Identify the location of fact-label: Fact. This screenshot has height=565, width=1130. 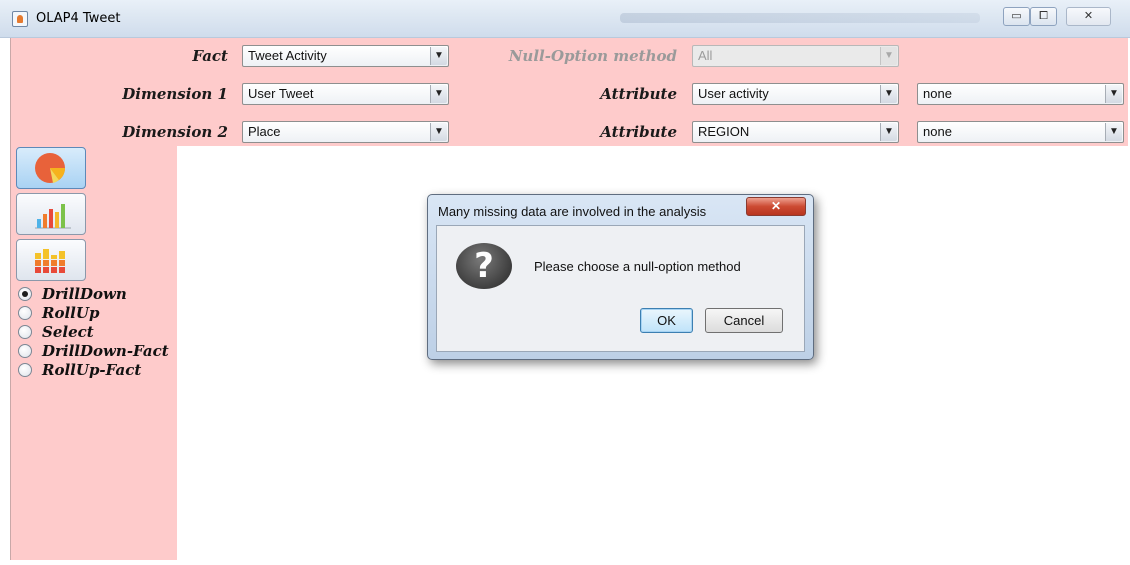
(210, 56).